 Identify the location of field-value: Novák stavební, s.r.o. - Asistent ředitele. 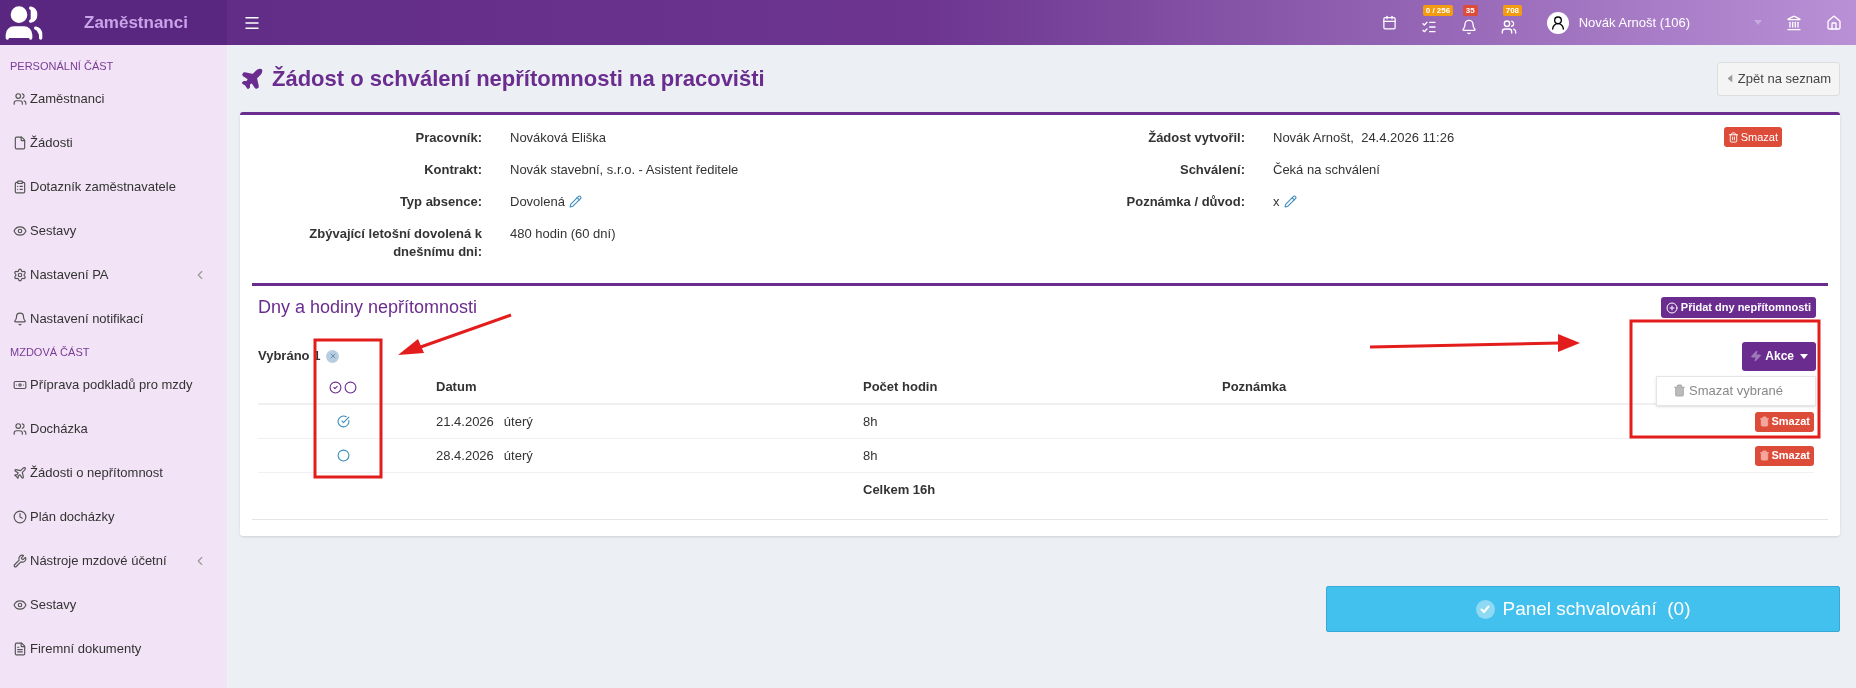
(624, 170).